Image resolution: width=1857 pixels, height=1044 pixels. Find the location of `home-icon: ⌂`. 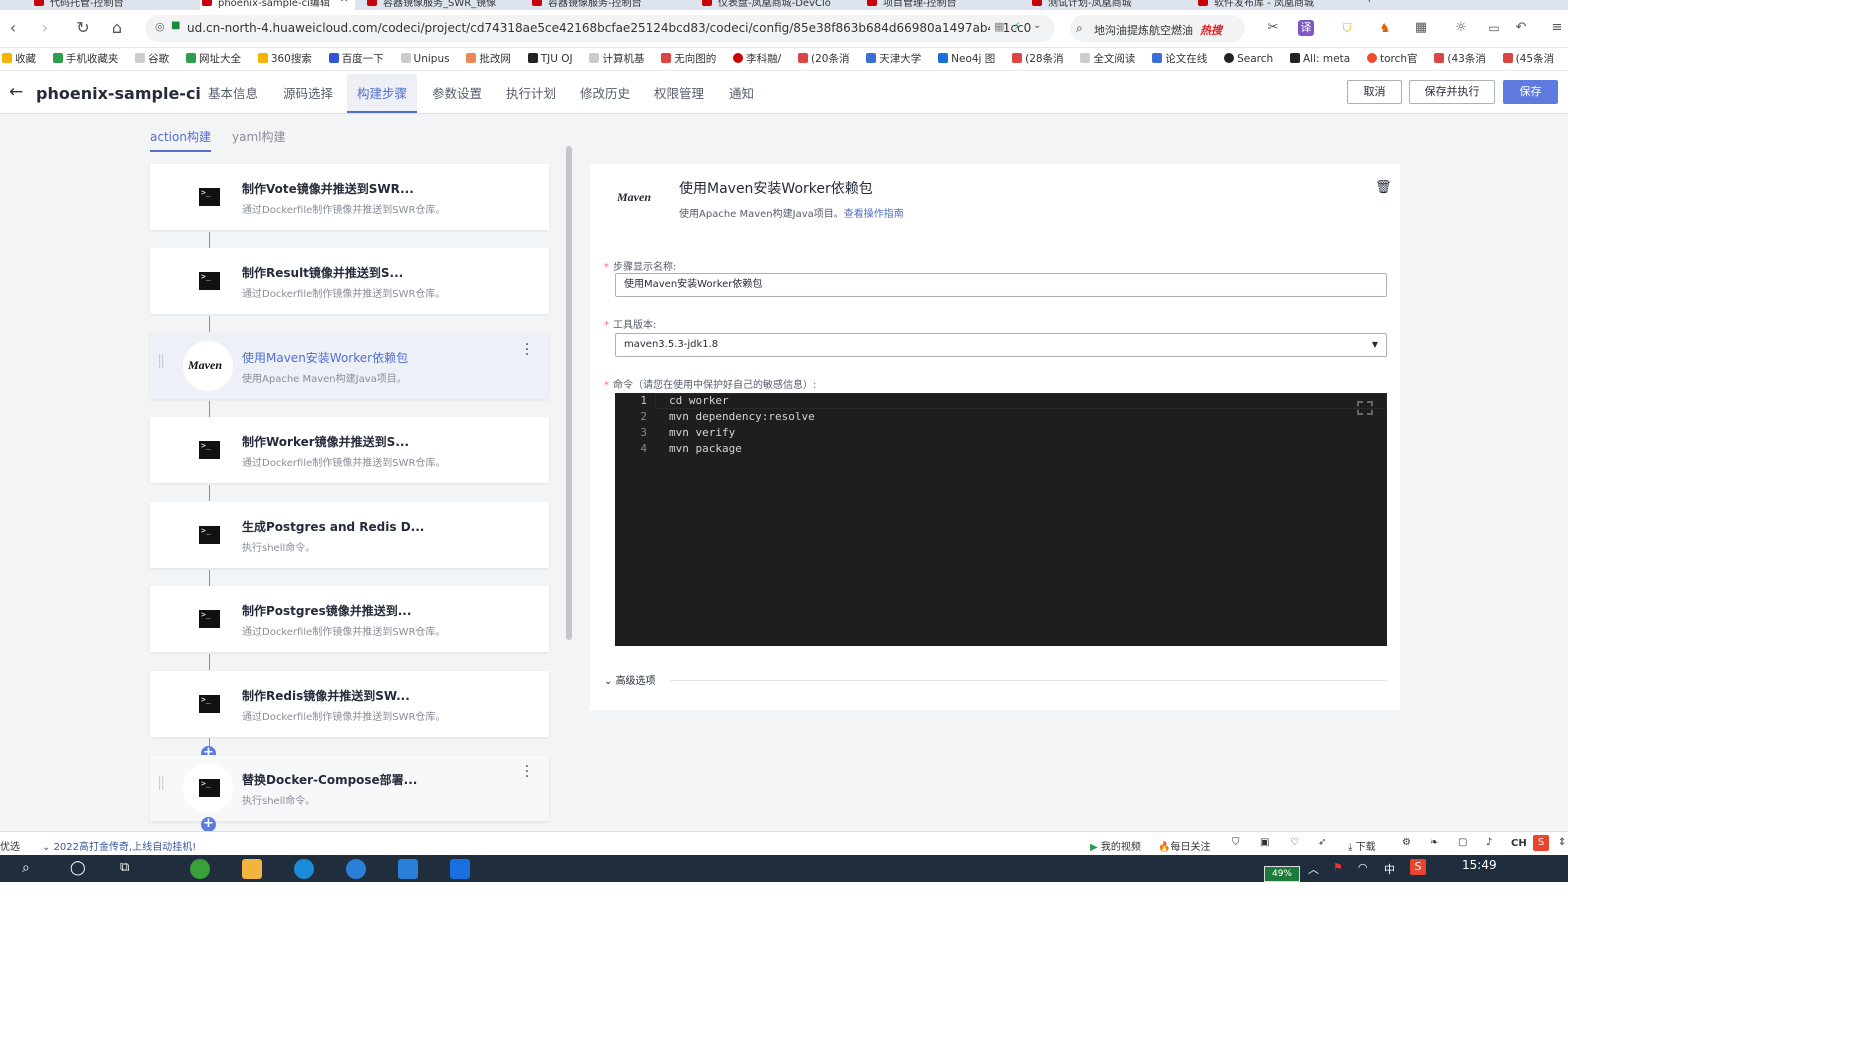

home-icon: ⌂ is located at coordinates (117, 28).